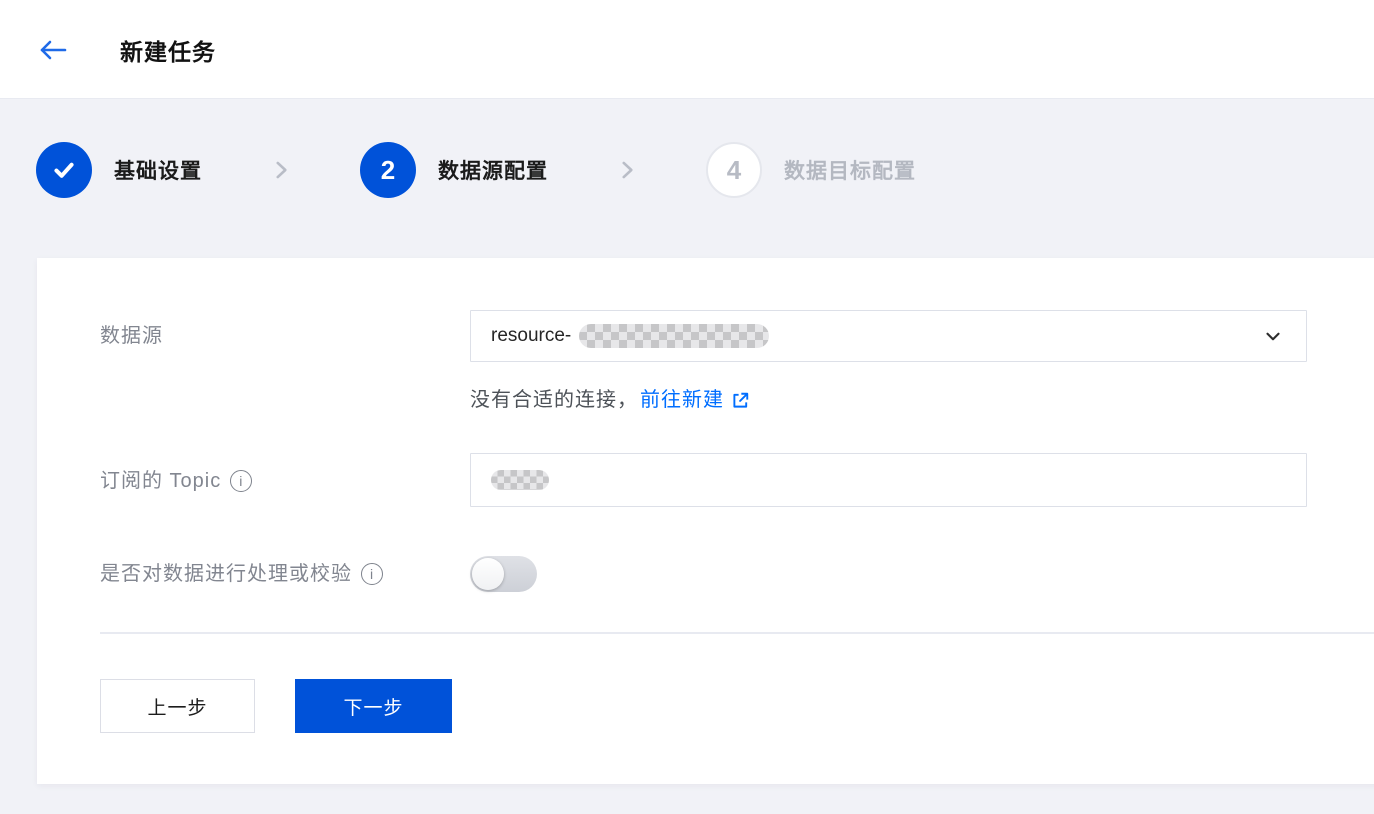  I want to click on topic-label-text: 订阅的 Topic, so click(161, 481).